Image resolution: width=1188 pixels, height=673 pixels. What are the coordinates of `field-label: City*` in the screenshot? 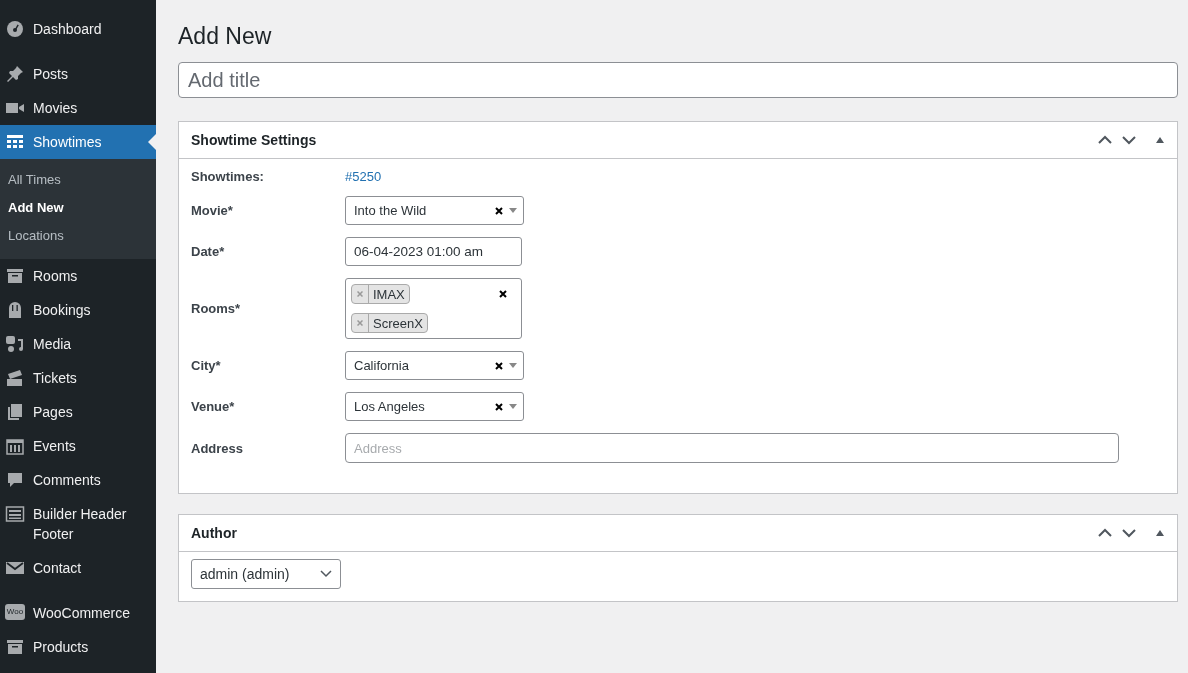 It's located at (206, 365).